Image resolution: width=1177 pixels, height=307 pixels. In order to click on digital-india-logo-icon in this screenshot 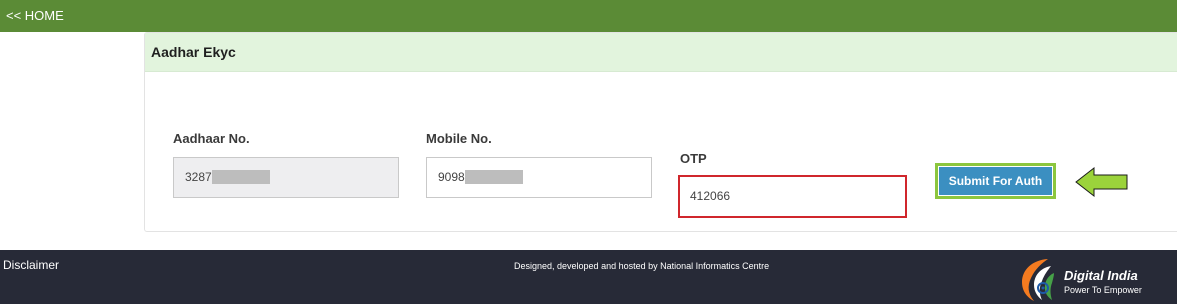, I will do `click(1038, 280)`.